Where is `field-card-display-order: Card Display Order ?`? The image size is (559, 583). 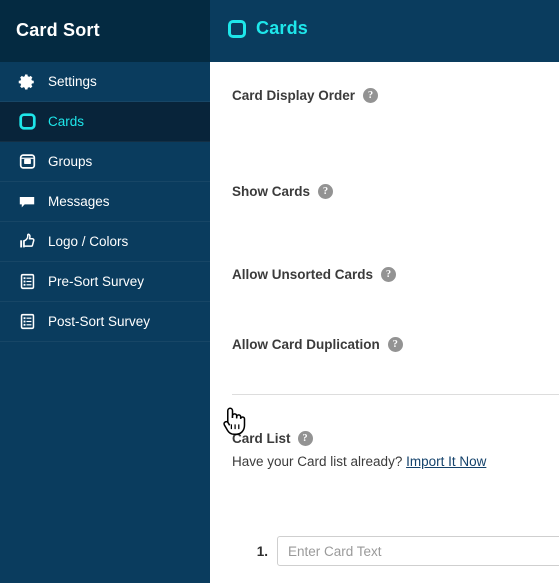 field-card-display-order: Card Display Order ? is located at coordinates (305, 95).